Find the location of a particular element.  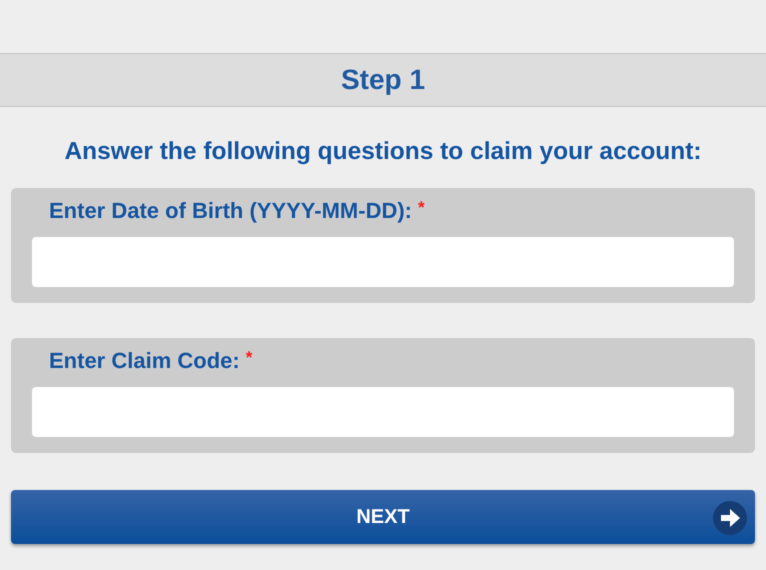

field-label: Enter Claim Code: is located at coordinates (144, 361).